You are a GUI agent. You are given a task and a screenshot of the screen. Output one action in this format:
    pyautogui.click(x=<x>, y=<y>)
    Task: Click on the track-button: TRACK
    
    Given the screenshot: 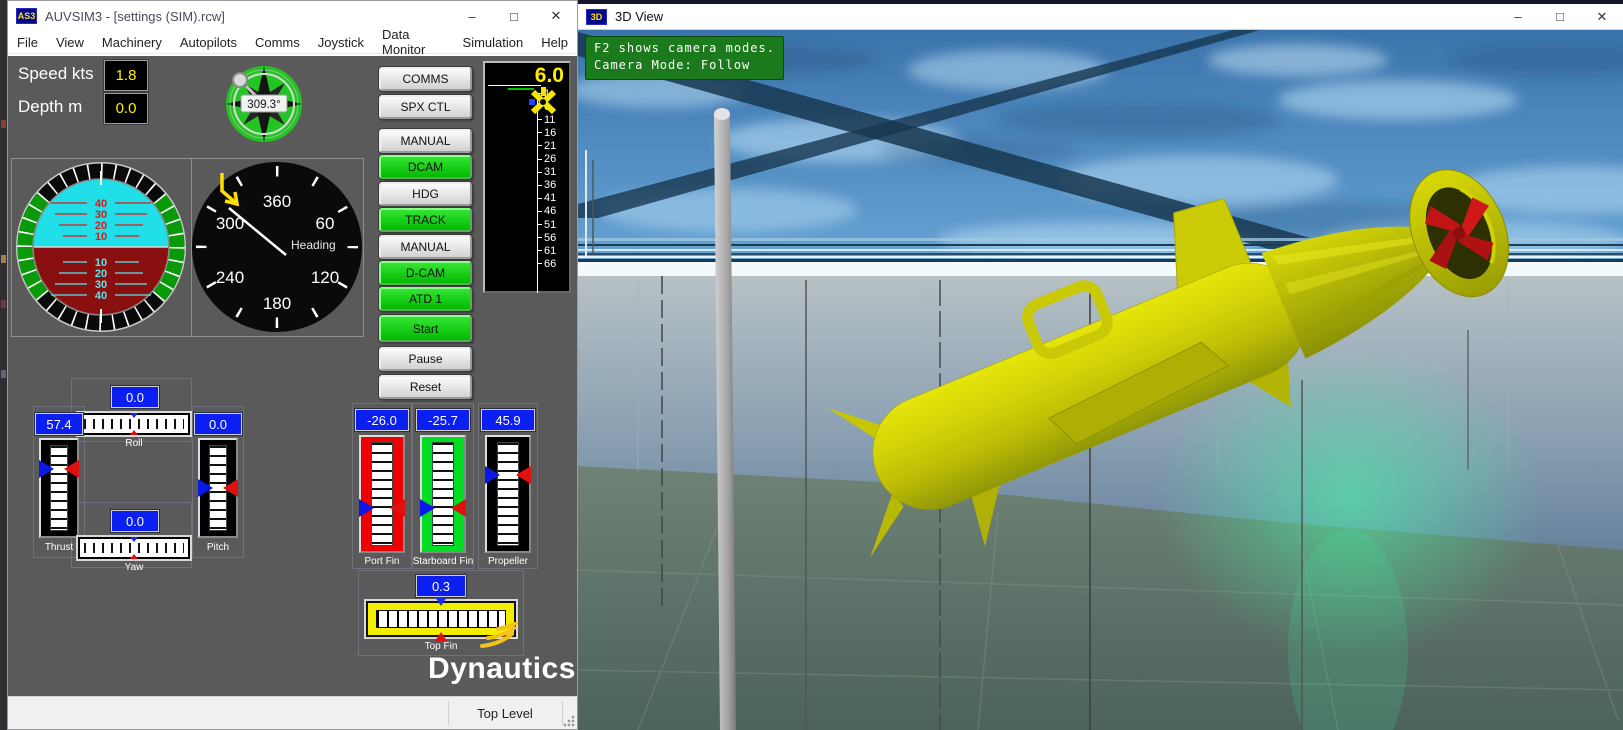 What is the action you would take?
    pyautogui.click(x=425, y=220)
    